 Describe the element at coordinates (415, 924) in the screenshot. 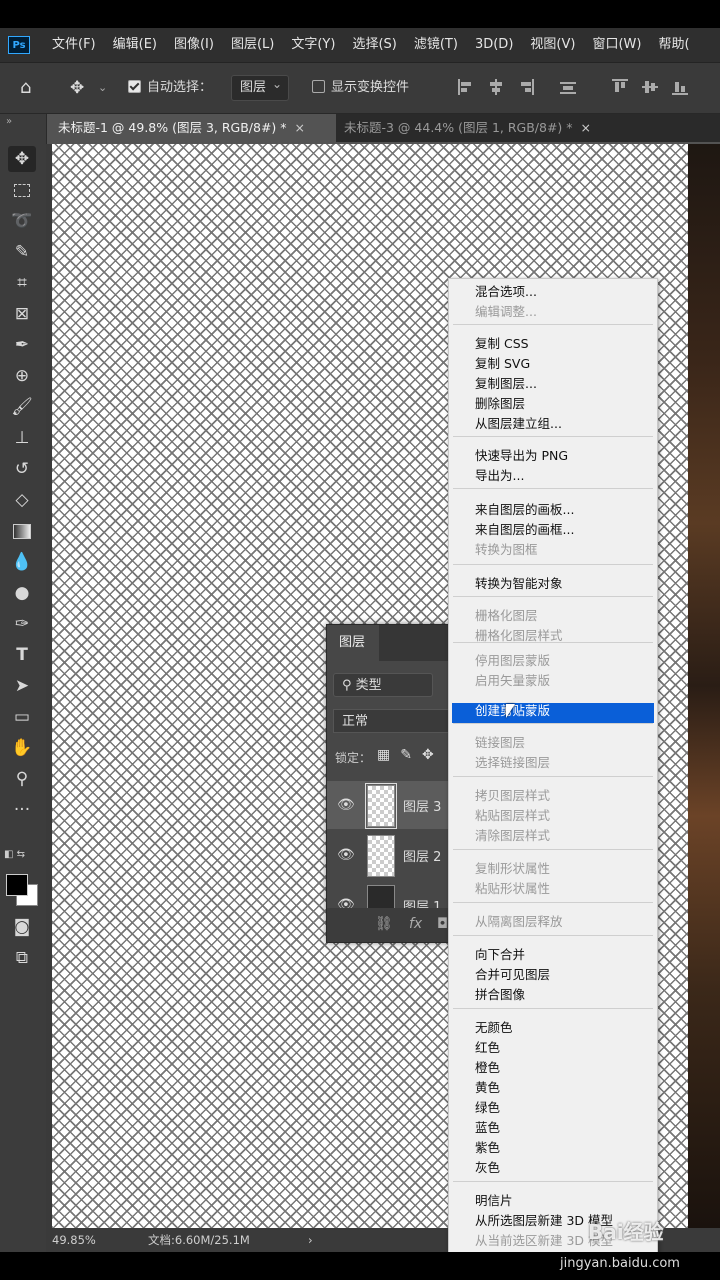

I see `fx-icon: fx` at that location.